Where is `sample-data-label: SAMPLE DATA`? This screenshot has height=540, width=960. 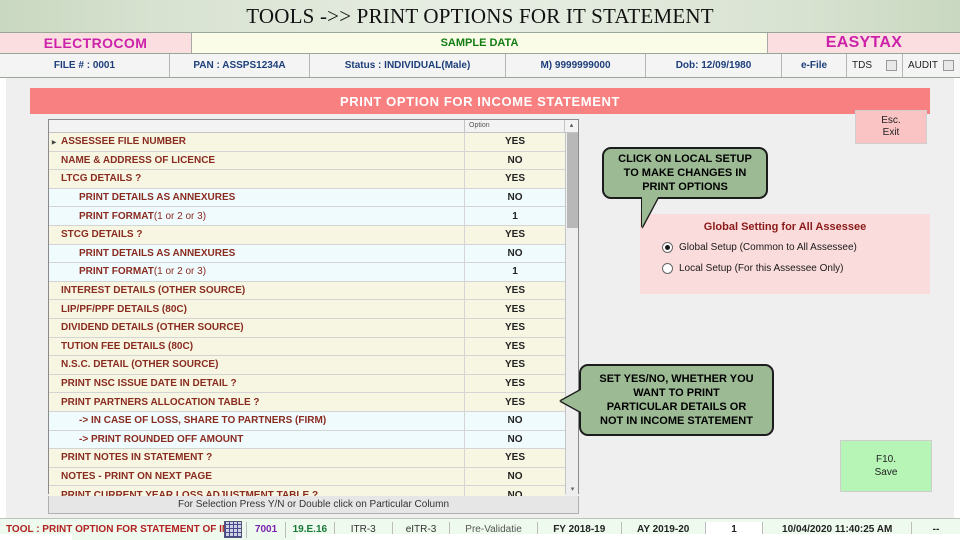 sample-data-label: SAMPLE DATA is located at coordinates (479, 43).